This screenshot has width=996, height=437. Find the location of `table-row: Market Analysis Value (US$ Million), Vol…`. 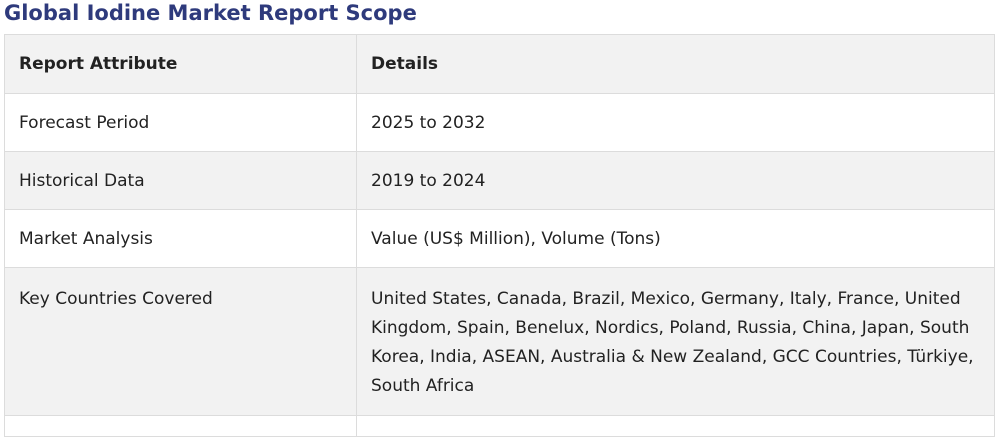

table-row: Market Analysis Value (US$ Million), Vol… is located at coordinates (499, 238).